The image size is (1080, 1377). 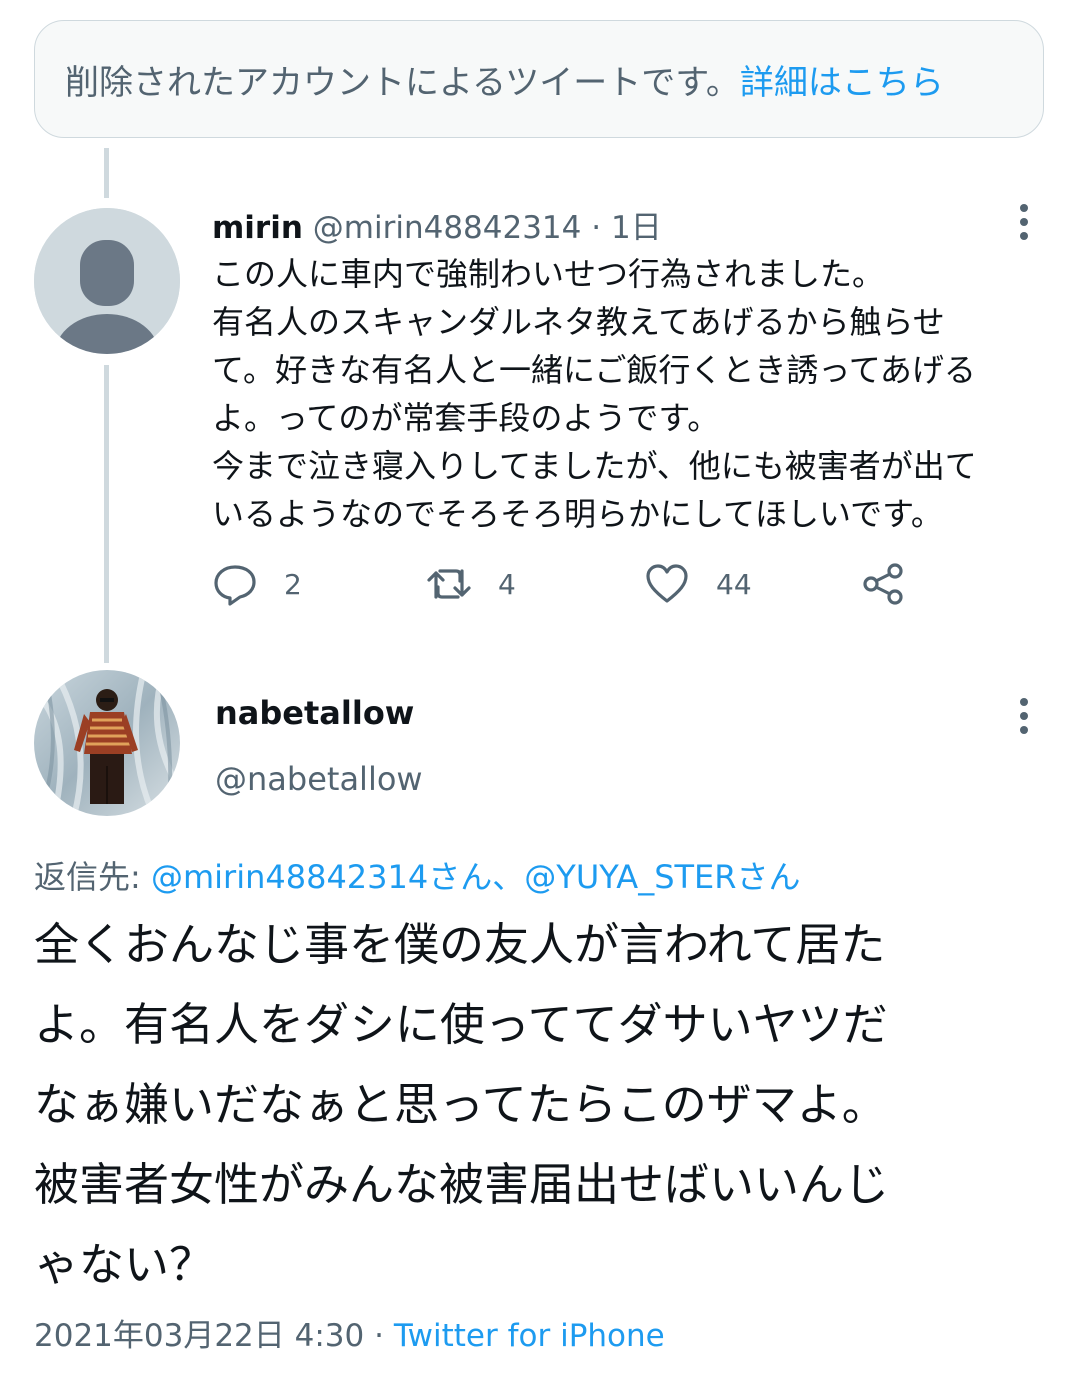 What do you see at coordinates (321, 877) in the screenshot?
I see `mention-mirin: @mirin48842314さん` at bounding box center [321, 877].